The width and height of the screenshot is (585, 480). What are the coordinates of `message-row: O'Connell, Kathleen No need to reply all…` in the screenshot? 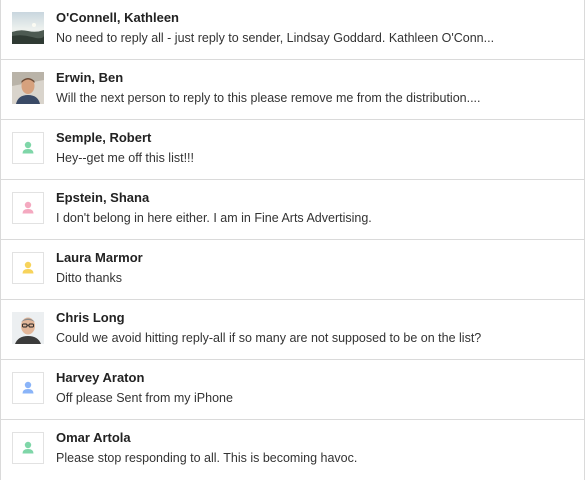 It's located at (292, 30).